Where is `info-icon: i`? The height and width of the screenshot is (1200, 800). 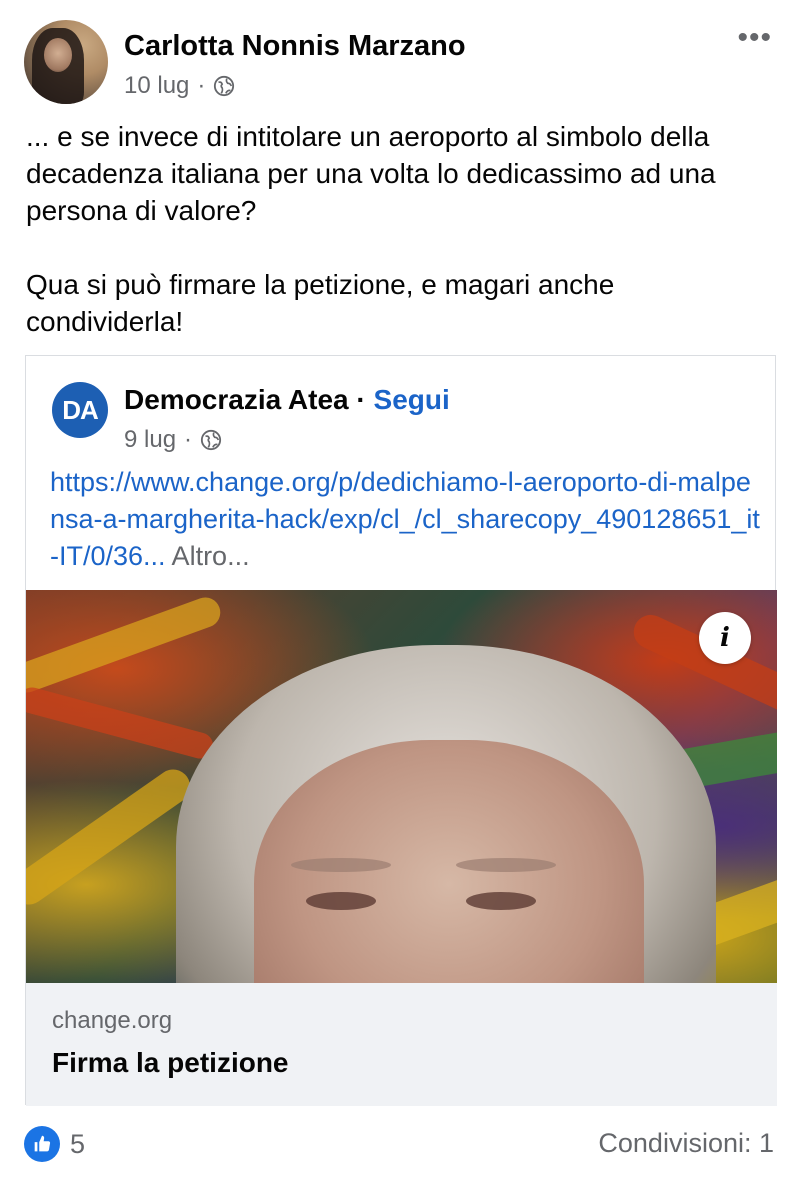 info-icon: i is located at coordinates (725, 638).